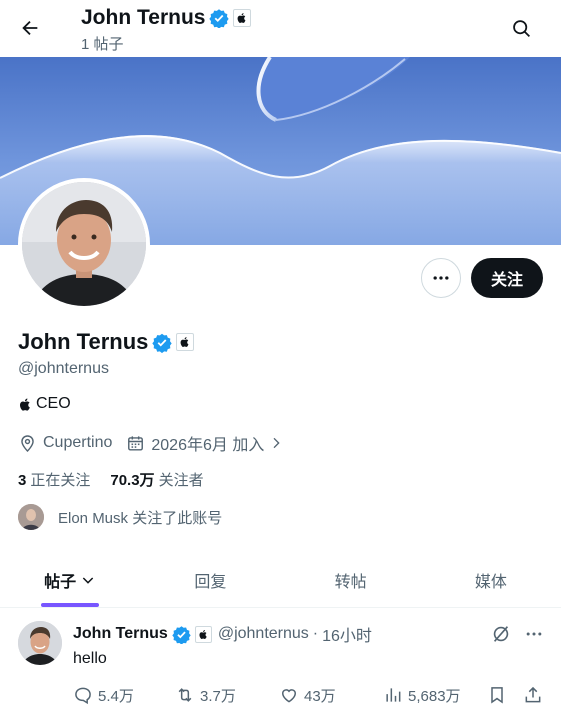 Image resolution: width=561 pixels, height=719 pixels. I want to click on follow-button: 关注, so click(507, 278).